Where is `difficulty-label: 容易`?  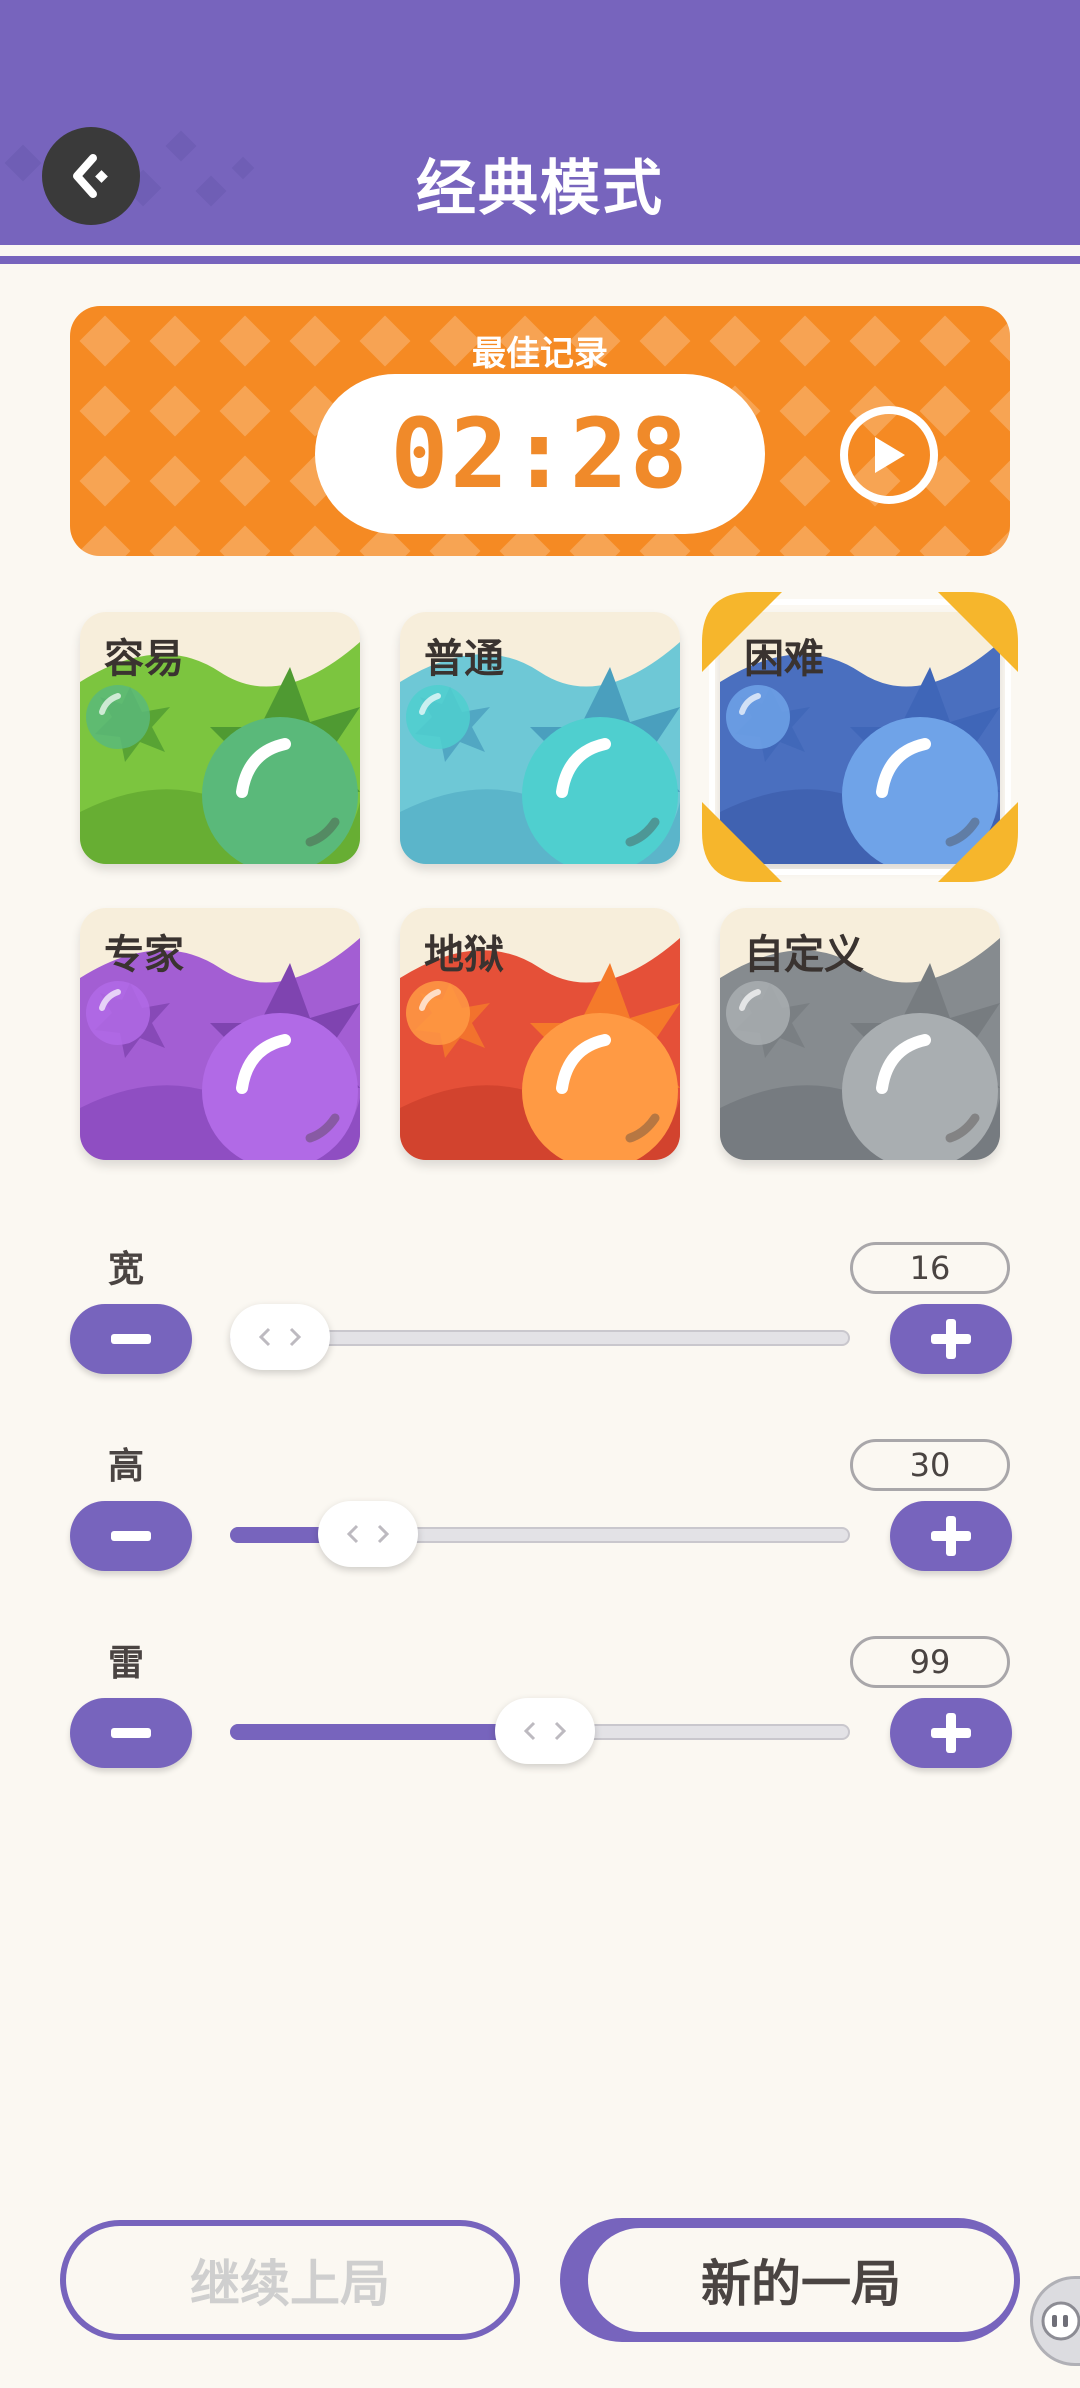
difficulty-label: 容易 is located at coordinates (144, 659).